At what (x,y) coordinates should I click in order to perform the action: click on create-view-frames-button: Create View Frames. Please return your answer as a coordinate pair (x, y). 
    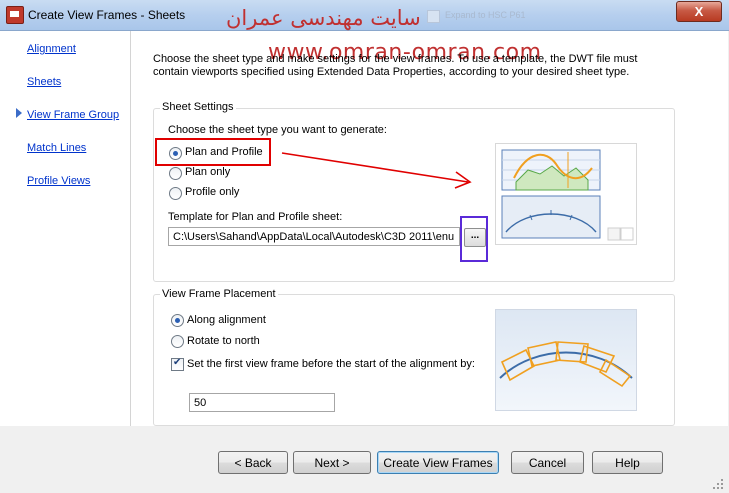
    Looking at the image, I should click on (438, 462).